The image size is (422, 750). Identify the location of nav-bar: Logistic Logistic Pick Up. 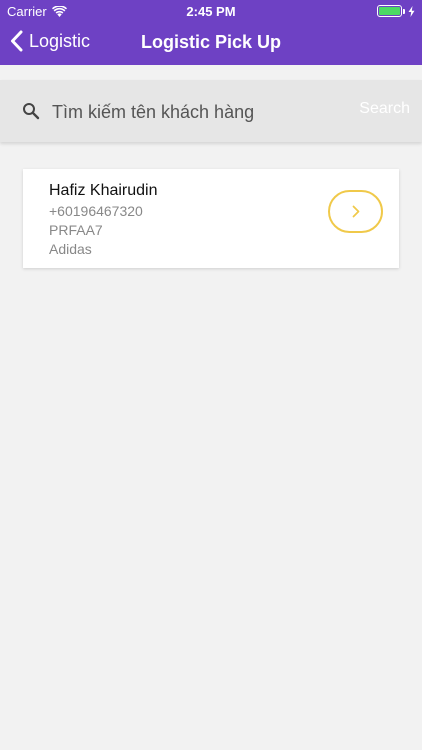
(211, 43).